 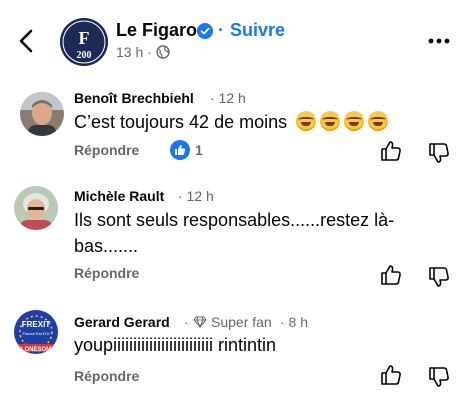 I want to click on commenter-avatar-3: FREXIT France Est D'U LONESOME, so click(x=36, y=332).